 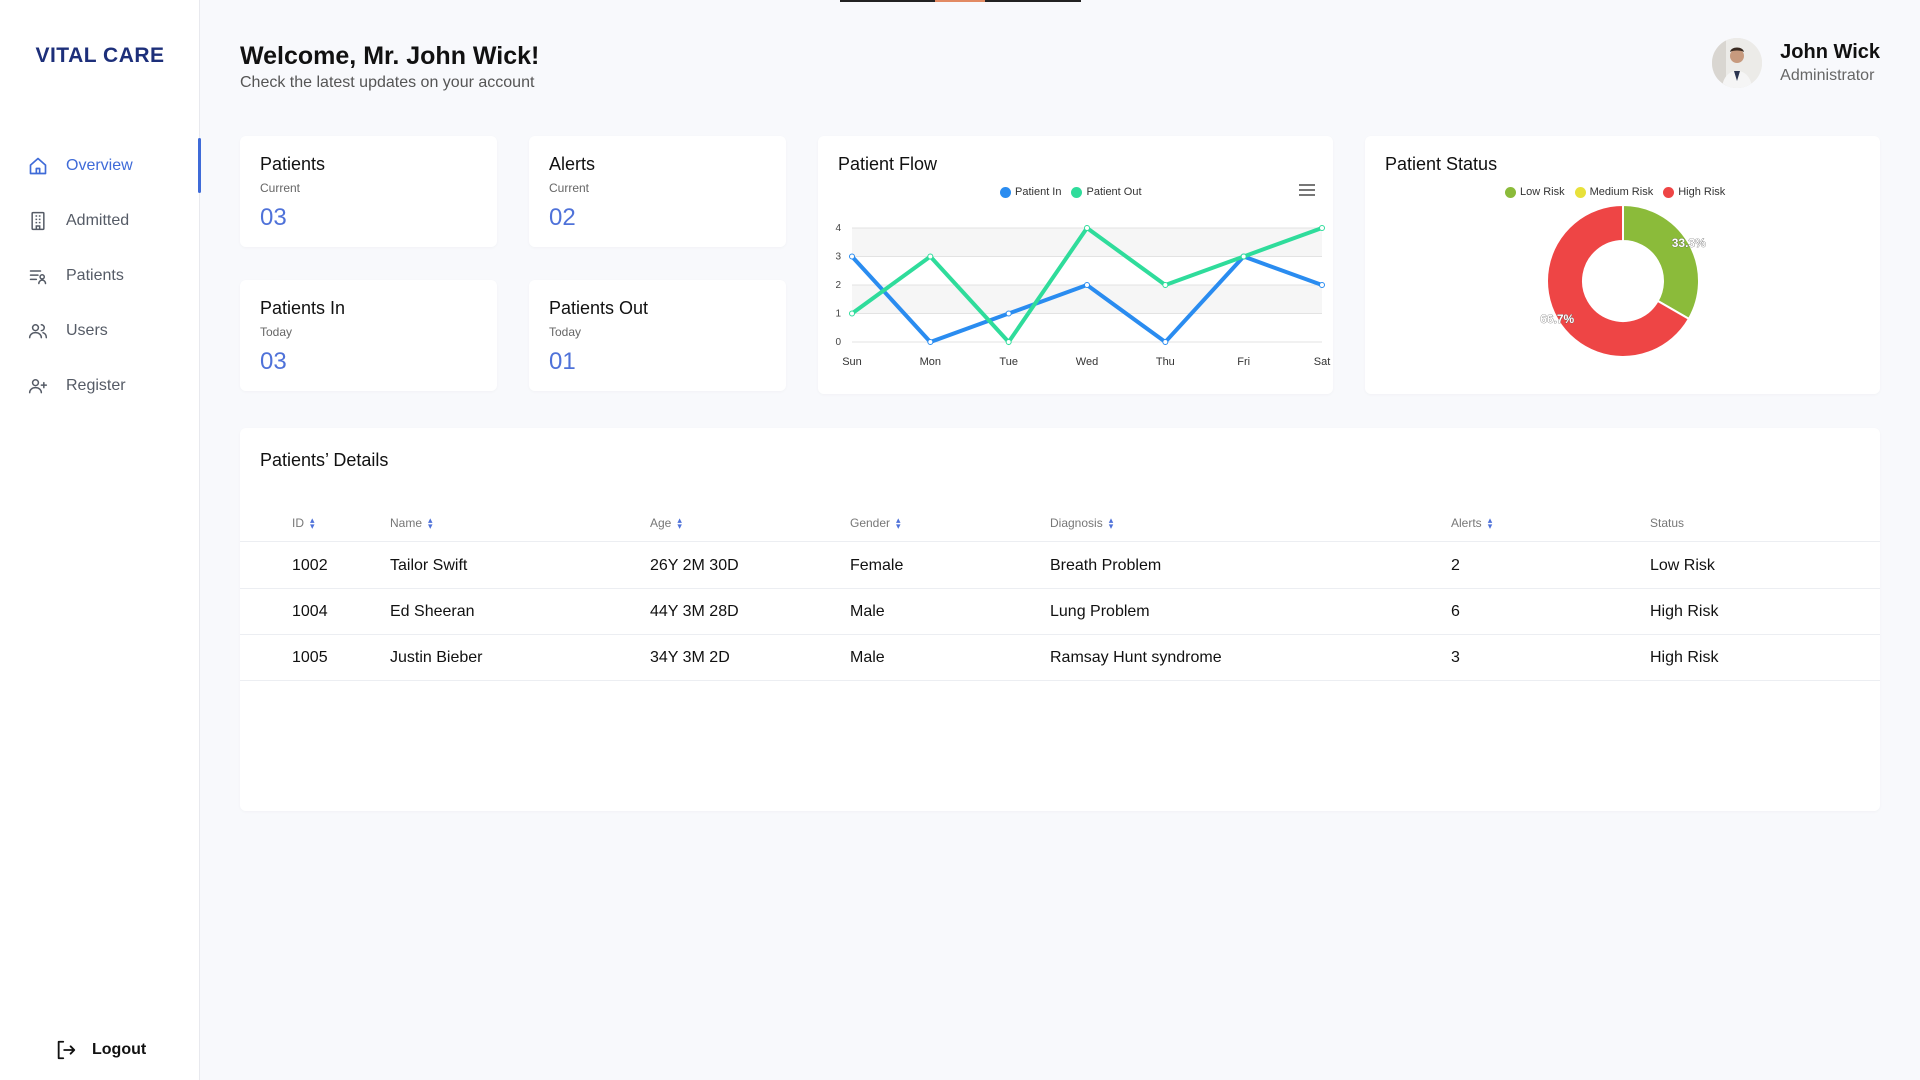 I want to click on page-title: Welcome, Mr. John Wick!, so click(x=390, y=56).